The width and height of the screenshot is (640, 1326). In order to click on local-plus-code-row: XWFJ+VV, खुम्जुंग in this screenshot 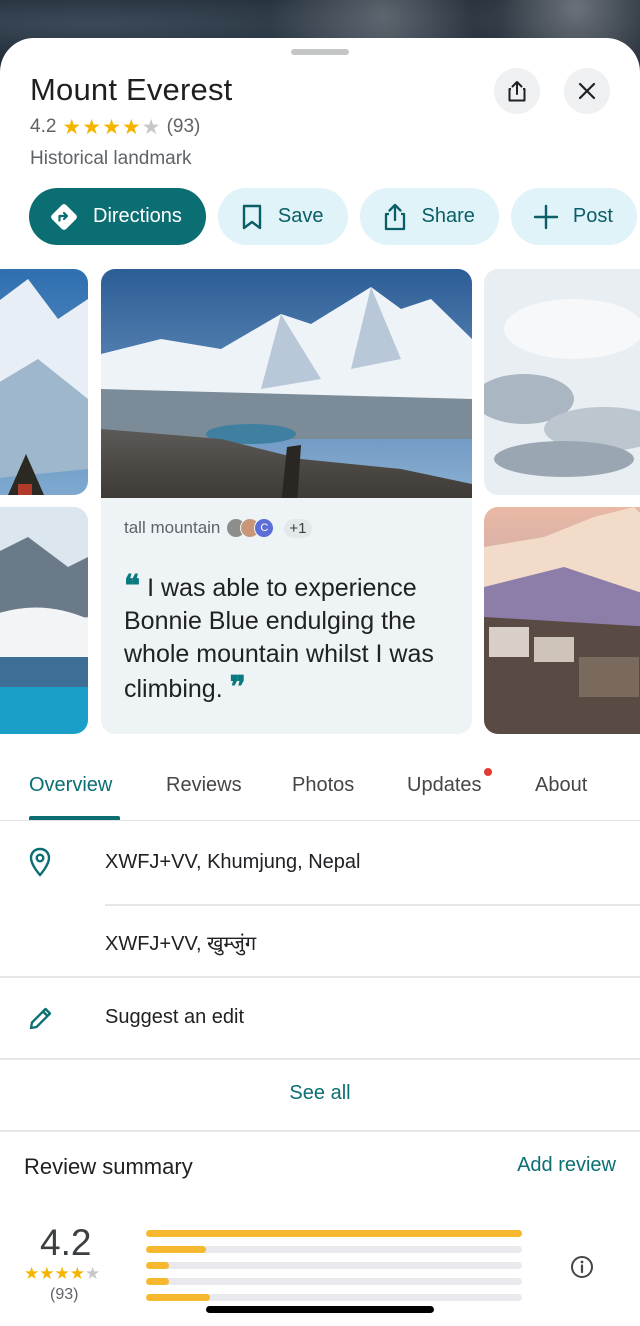, I will do `click(320, 940)`.